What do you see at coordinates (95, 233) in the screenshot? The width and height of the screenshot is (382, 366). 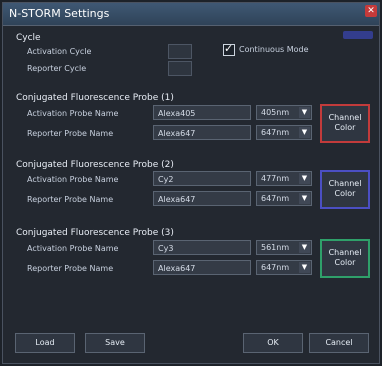 I see `probe-3-title: Conjugated Fluorescence Probe (3)` at bounding box center [95, 233].